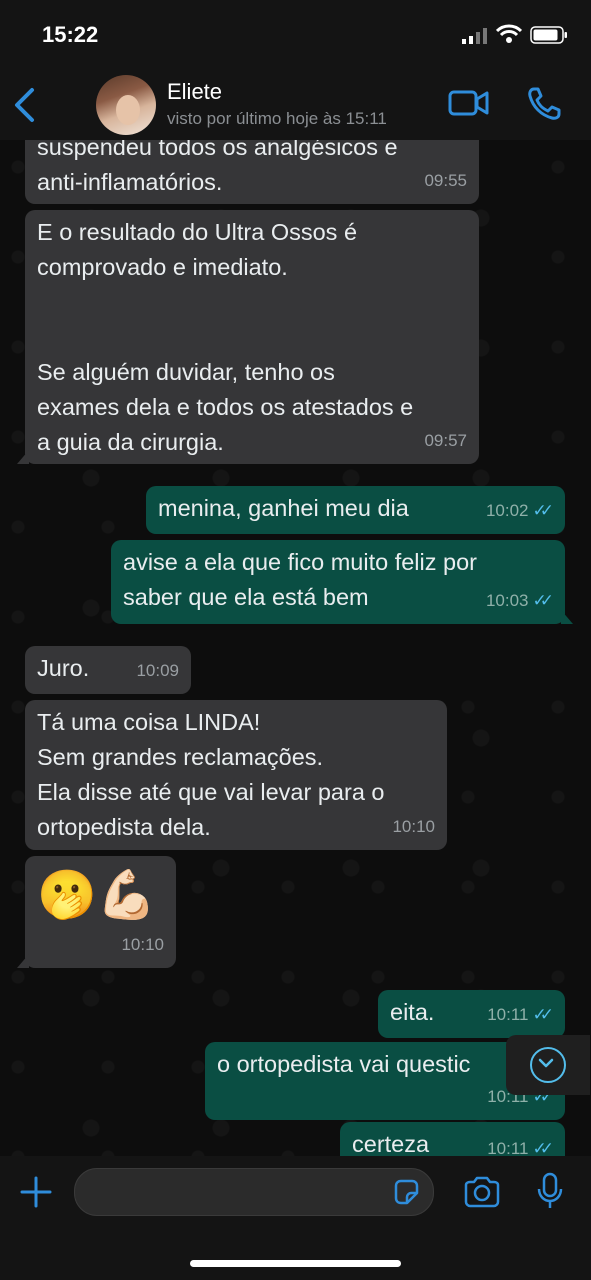 Image resolution: width=591 pixels, height=1280 pixels. What do you see at coordinates (295, 105) in the screenshot?
I see `chat-header: Eliete visto por último hoje às 15:11` at bounding box center [295, 105].